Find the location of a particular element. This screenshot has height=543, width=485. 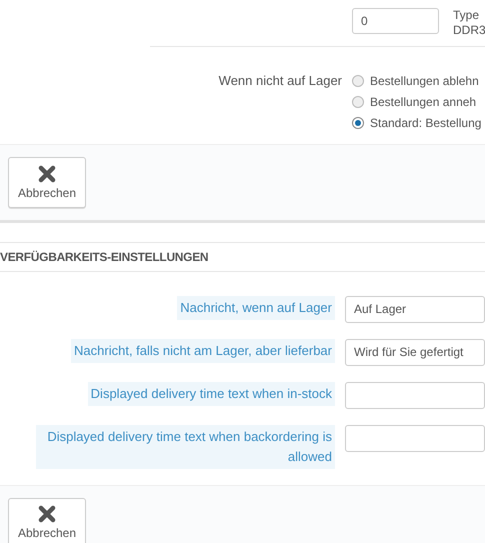

field-label: Displayed delivery time text when in-stock is located at coordinates (211, 394).